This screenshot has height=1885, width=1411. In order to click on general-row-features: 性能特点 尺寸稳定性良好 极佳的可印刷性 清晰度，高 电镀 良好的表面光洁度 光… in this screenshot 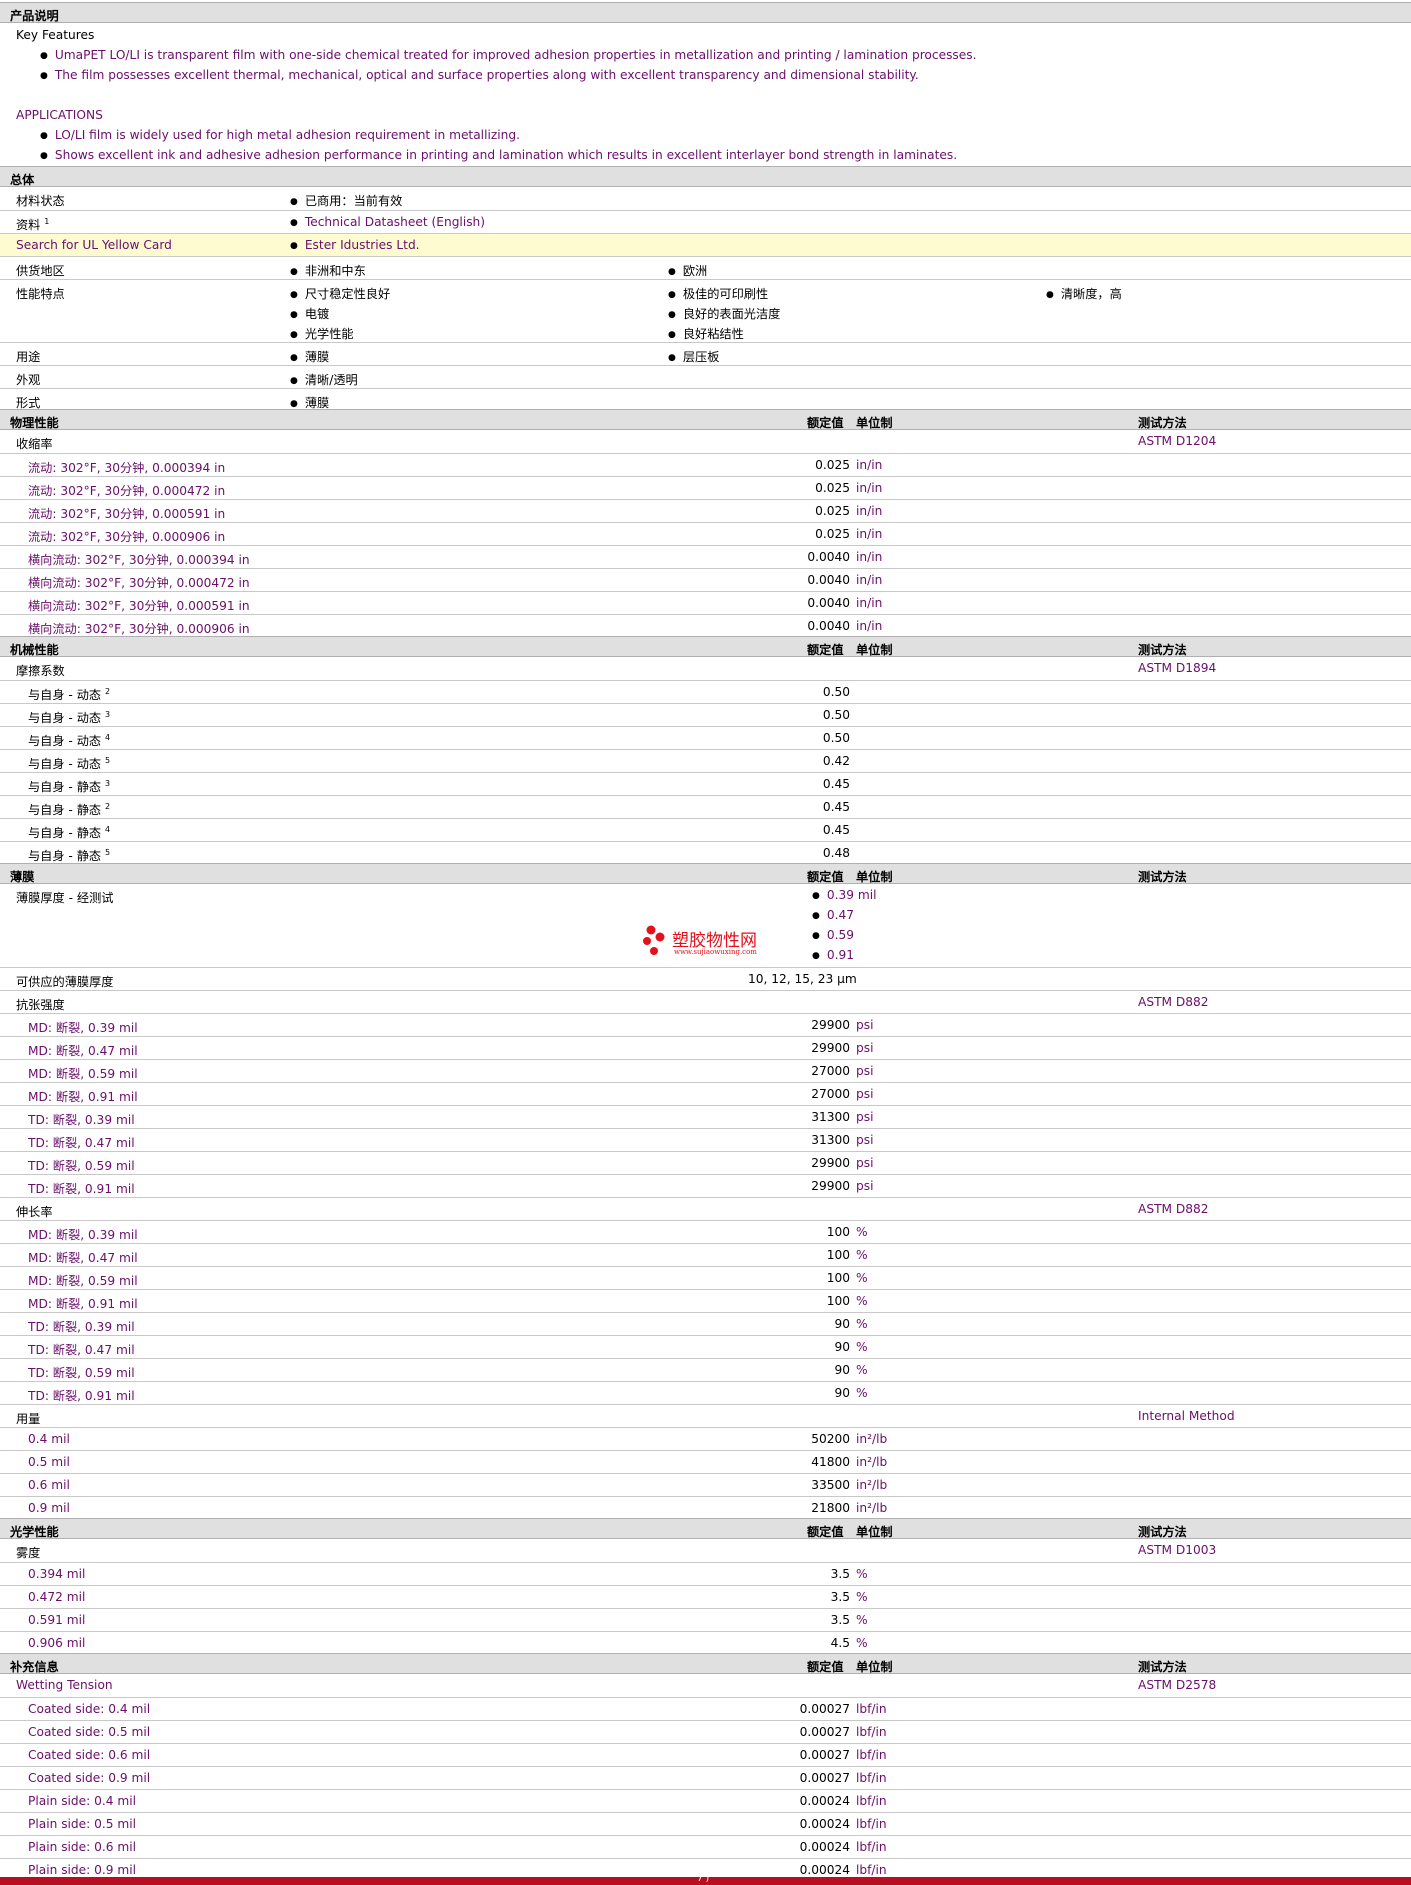, I will do `click(705, 310)`.